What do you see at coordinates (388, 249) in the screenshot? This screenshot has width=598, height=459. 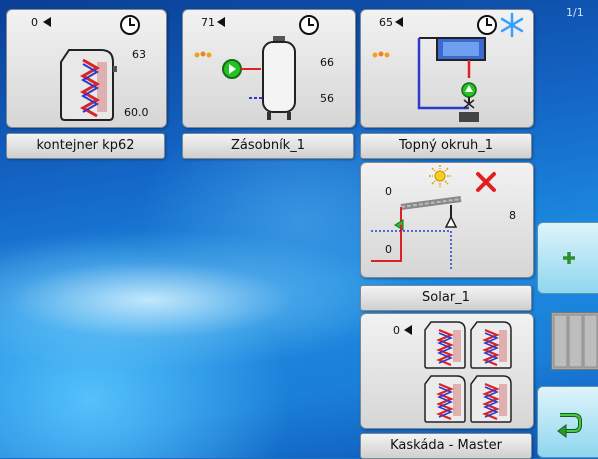 I see `solar-tank-temp: 0` at bounding box center [388, 249].